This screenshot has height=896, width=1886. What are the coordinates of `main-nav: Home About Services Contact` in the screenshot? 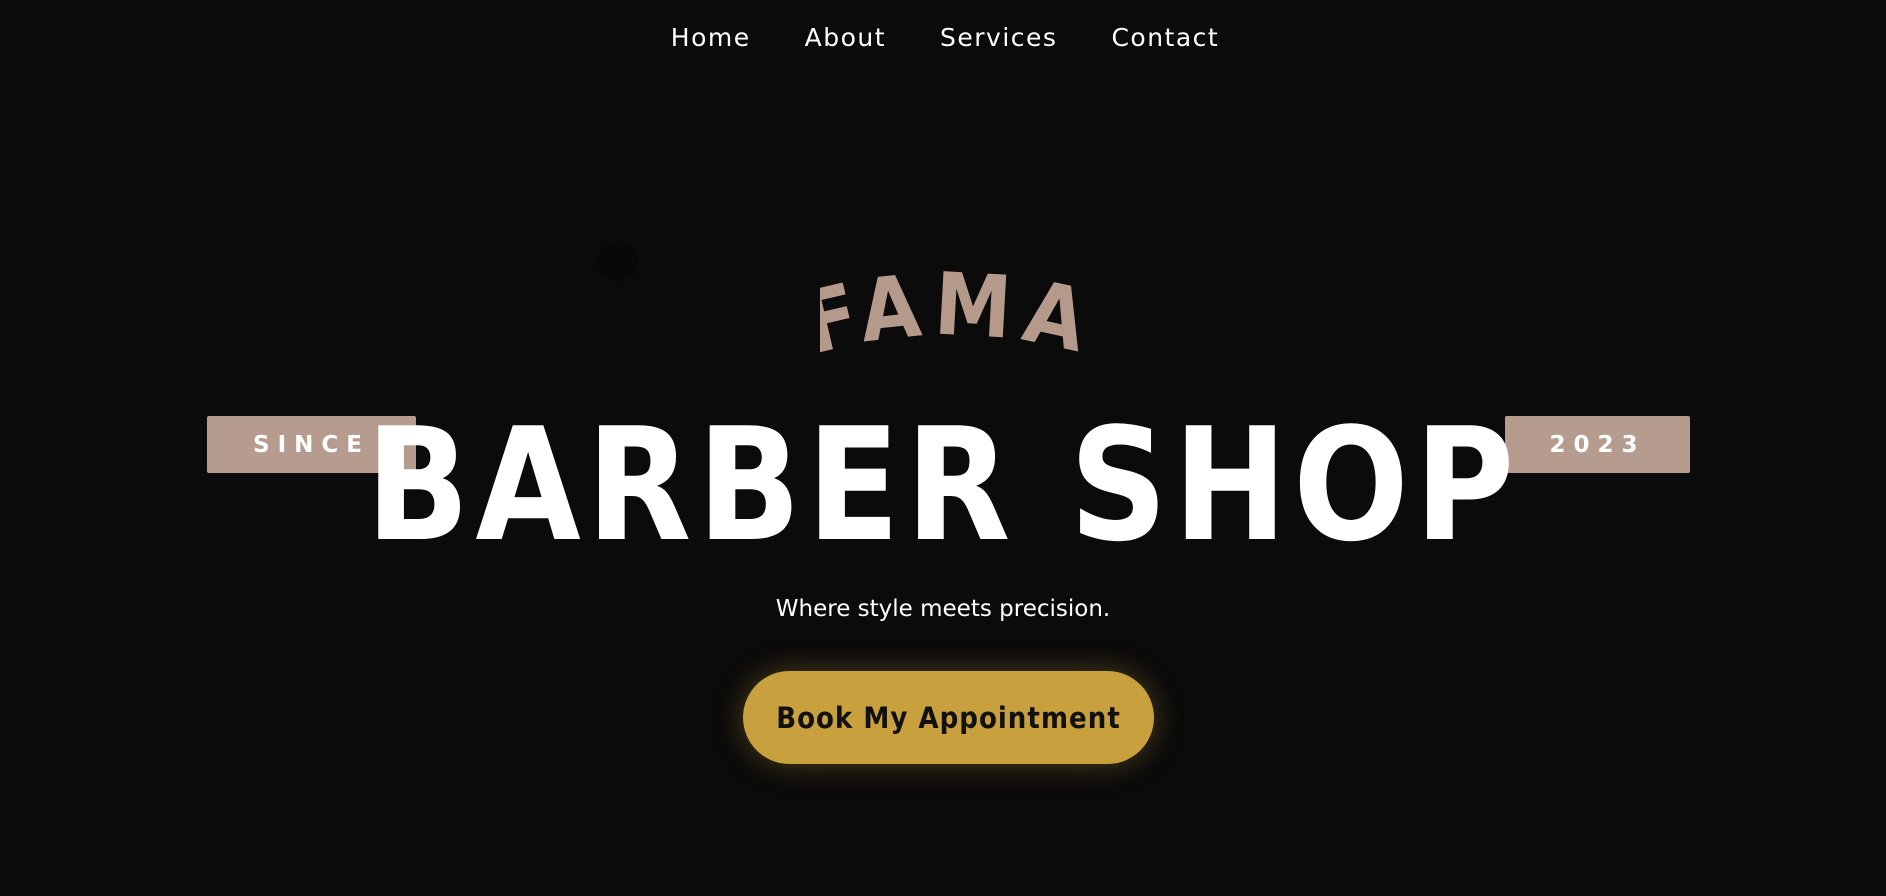 It's located at (943, 38).